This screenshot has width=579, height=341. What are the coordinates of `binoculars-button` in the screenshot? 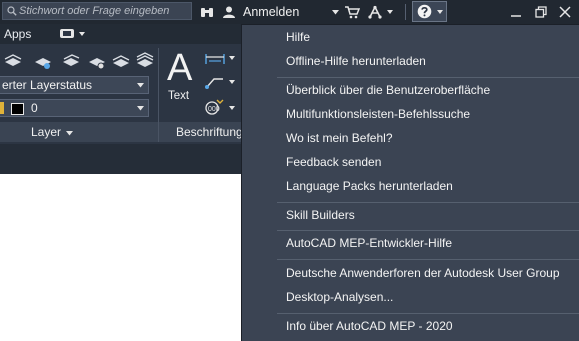 It's located at (207, 12).